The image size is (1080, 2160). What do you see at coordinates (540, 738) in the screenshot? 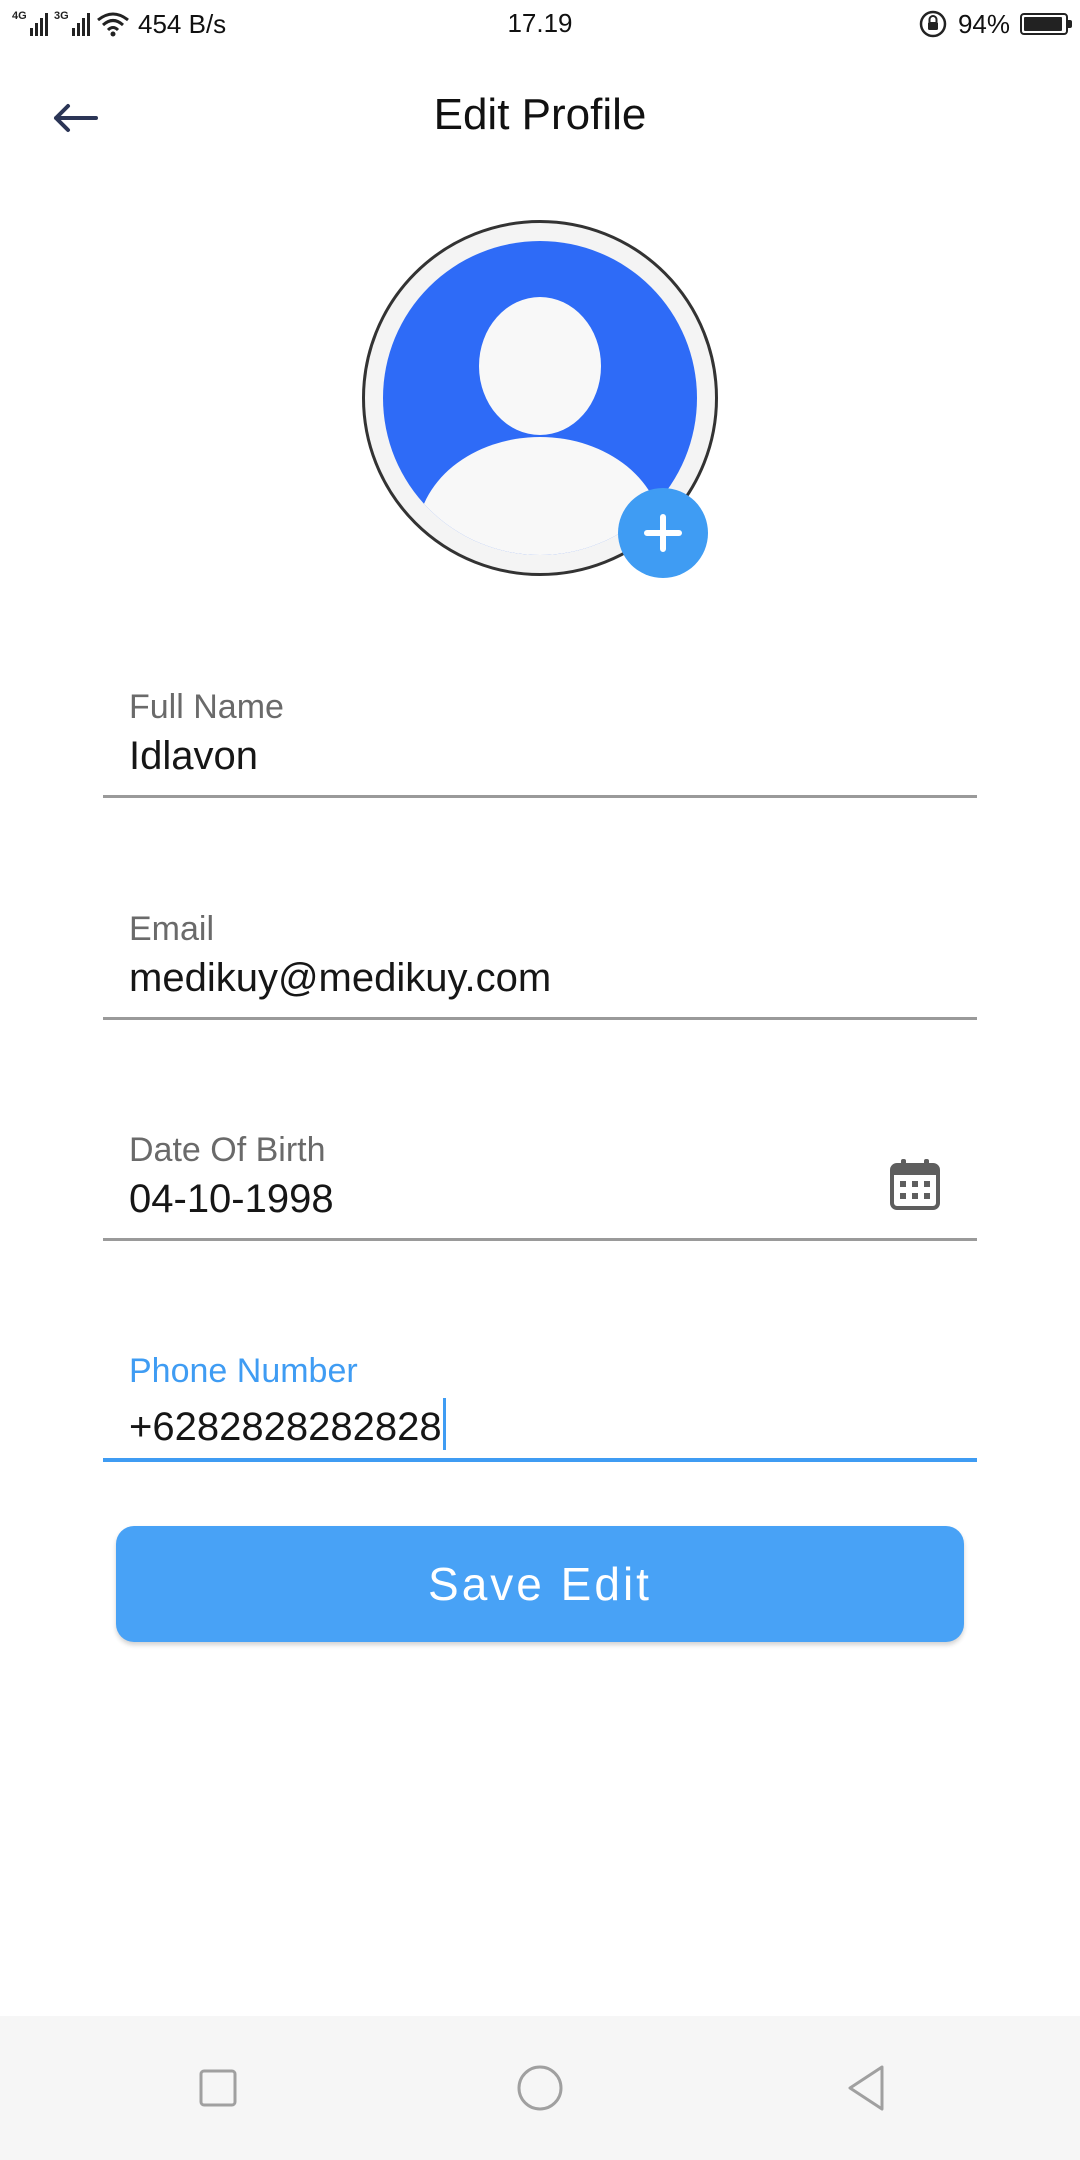
I see `full-name-field: Full Name Idlavon` at bounding box center [540, 738].